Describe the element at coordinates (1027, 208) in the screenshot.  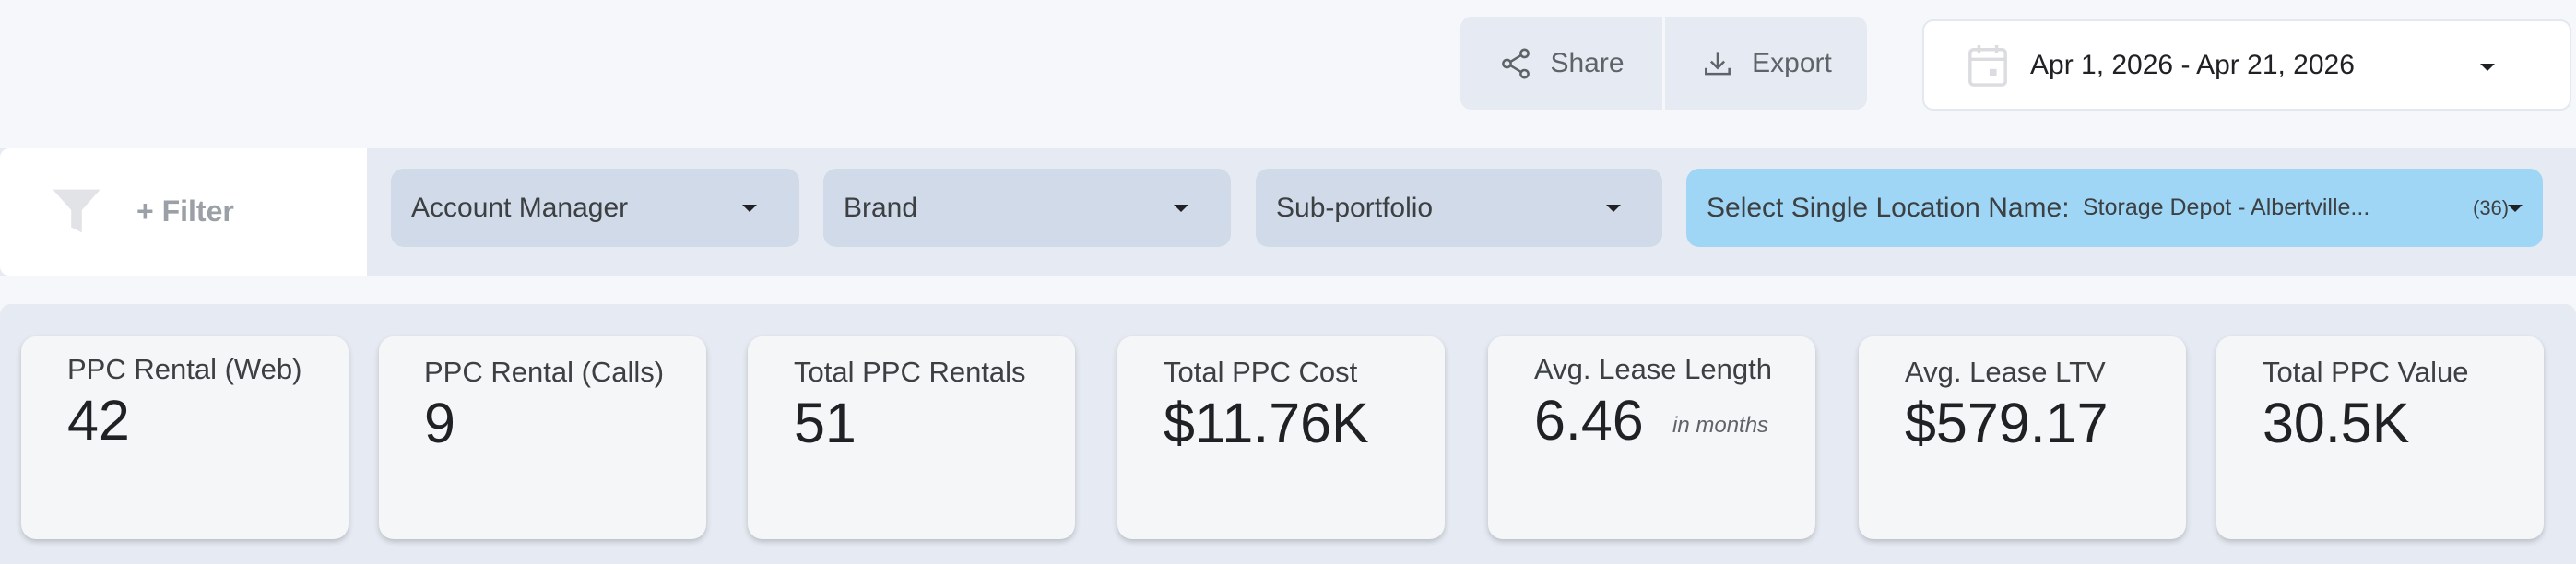
I see `brand-dropdown: Brand` at that location.